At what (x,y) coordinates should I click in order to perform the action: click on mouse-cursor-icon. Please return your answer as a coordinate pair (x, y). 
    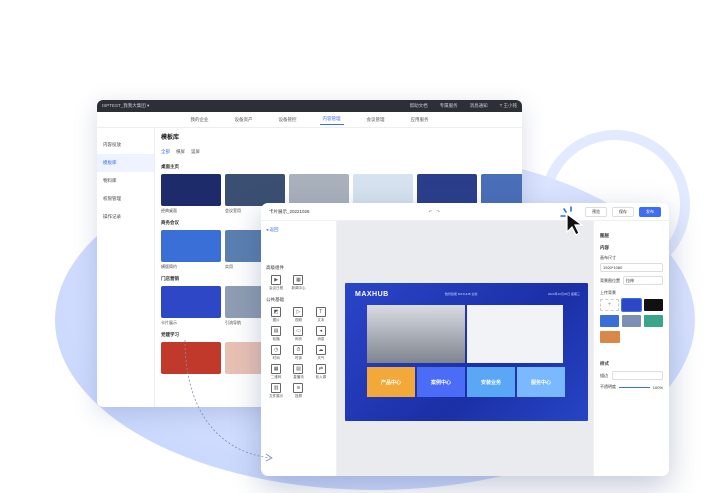
    Looking at the image, I should click on (572, 221).